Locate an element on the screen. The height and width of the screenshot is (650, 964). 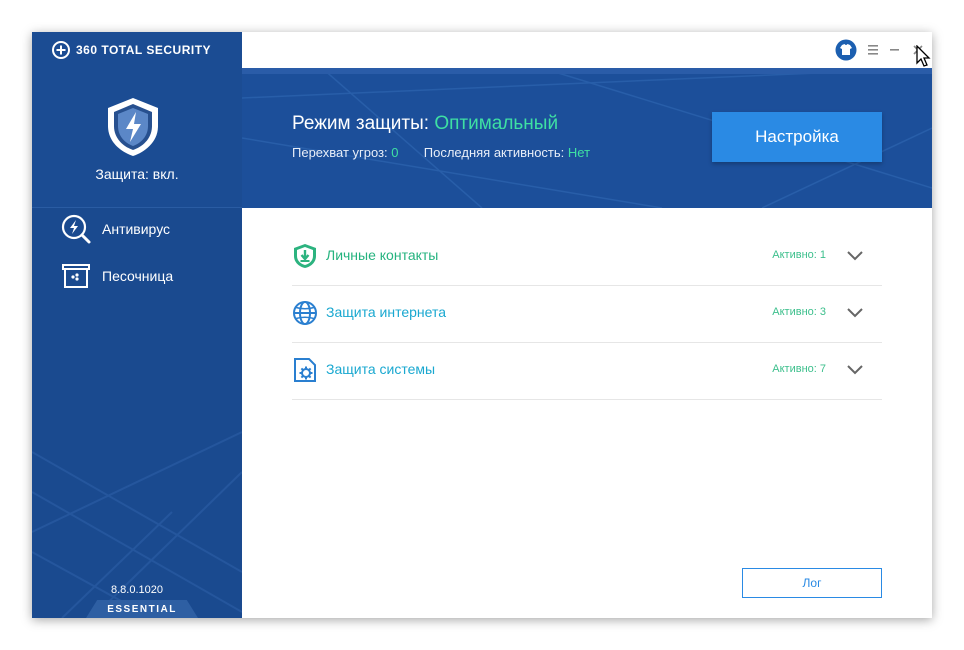
skin-icon is located at coordinates (846, 50).